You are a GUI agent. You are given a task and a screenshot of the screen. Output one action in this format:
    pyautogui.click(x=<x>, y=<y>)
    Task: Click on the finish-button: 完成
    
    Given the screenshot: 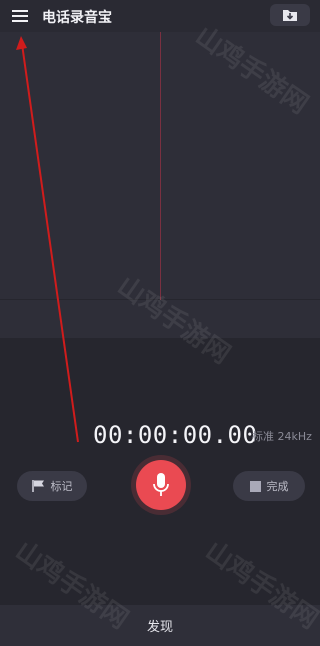 What is the action you would take?
    pyautogui.click(x=269, y=486)
    